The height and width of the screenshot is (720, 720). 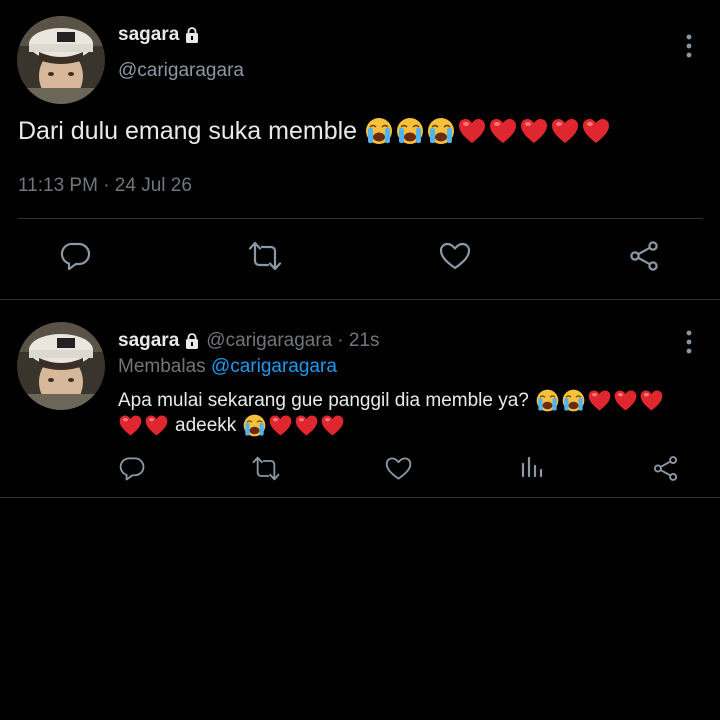 What do you see at coordinates (188, 130) in the screenshot?
I see `tweet-text-content: Dari dulu emang suka memble` at bounding box center [188, 130].